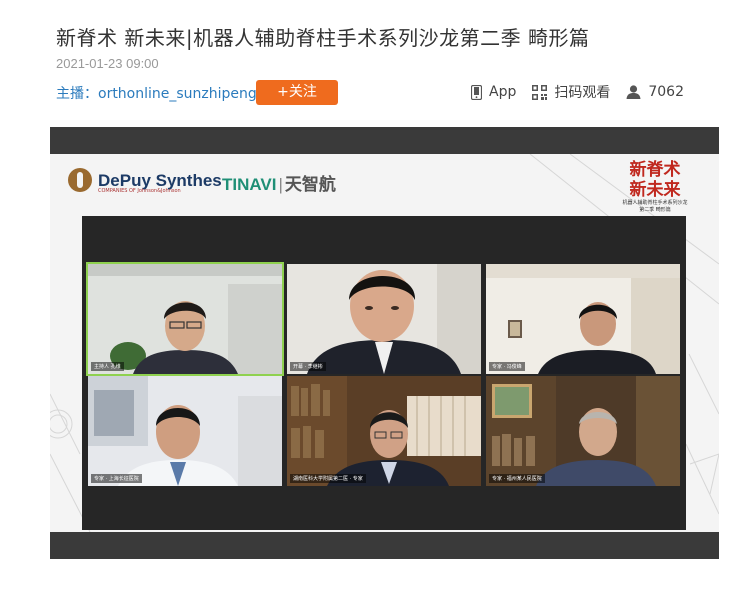 This screenshot has width=750, height=589. I want to click on app-link: App, so click(493, 92).